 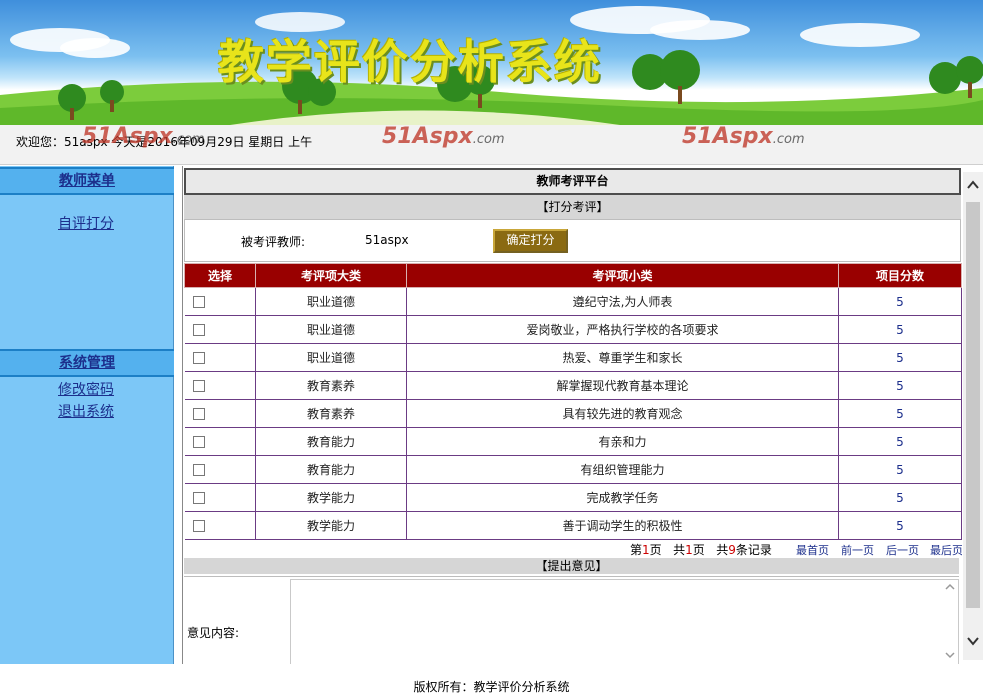 I want to click on pager-first-link: 最首页, so click(x=812, y=550).